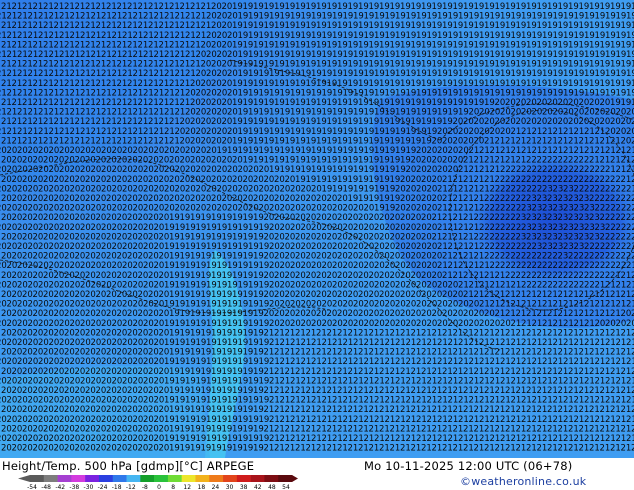 The image size is (634, 490). What do you see at coordinates (117, 487) in the screenshot?
I see `legend-tick-label: -18` at bounding box center [117, 487].